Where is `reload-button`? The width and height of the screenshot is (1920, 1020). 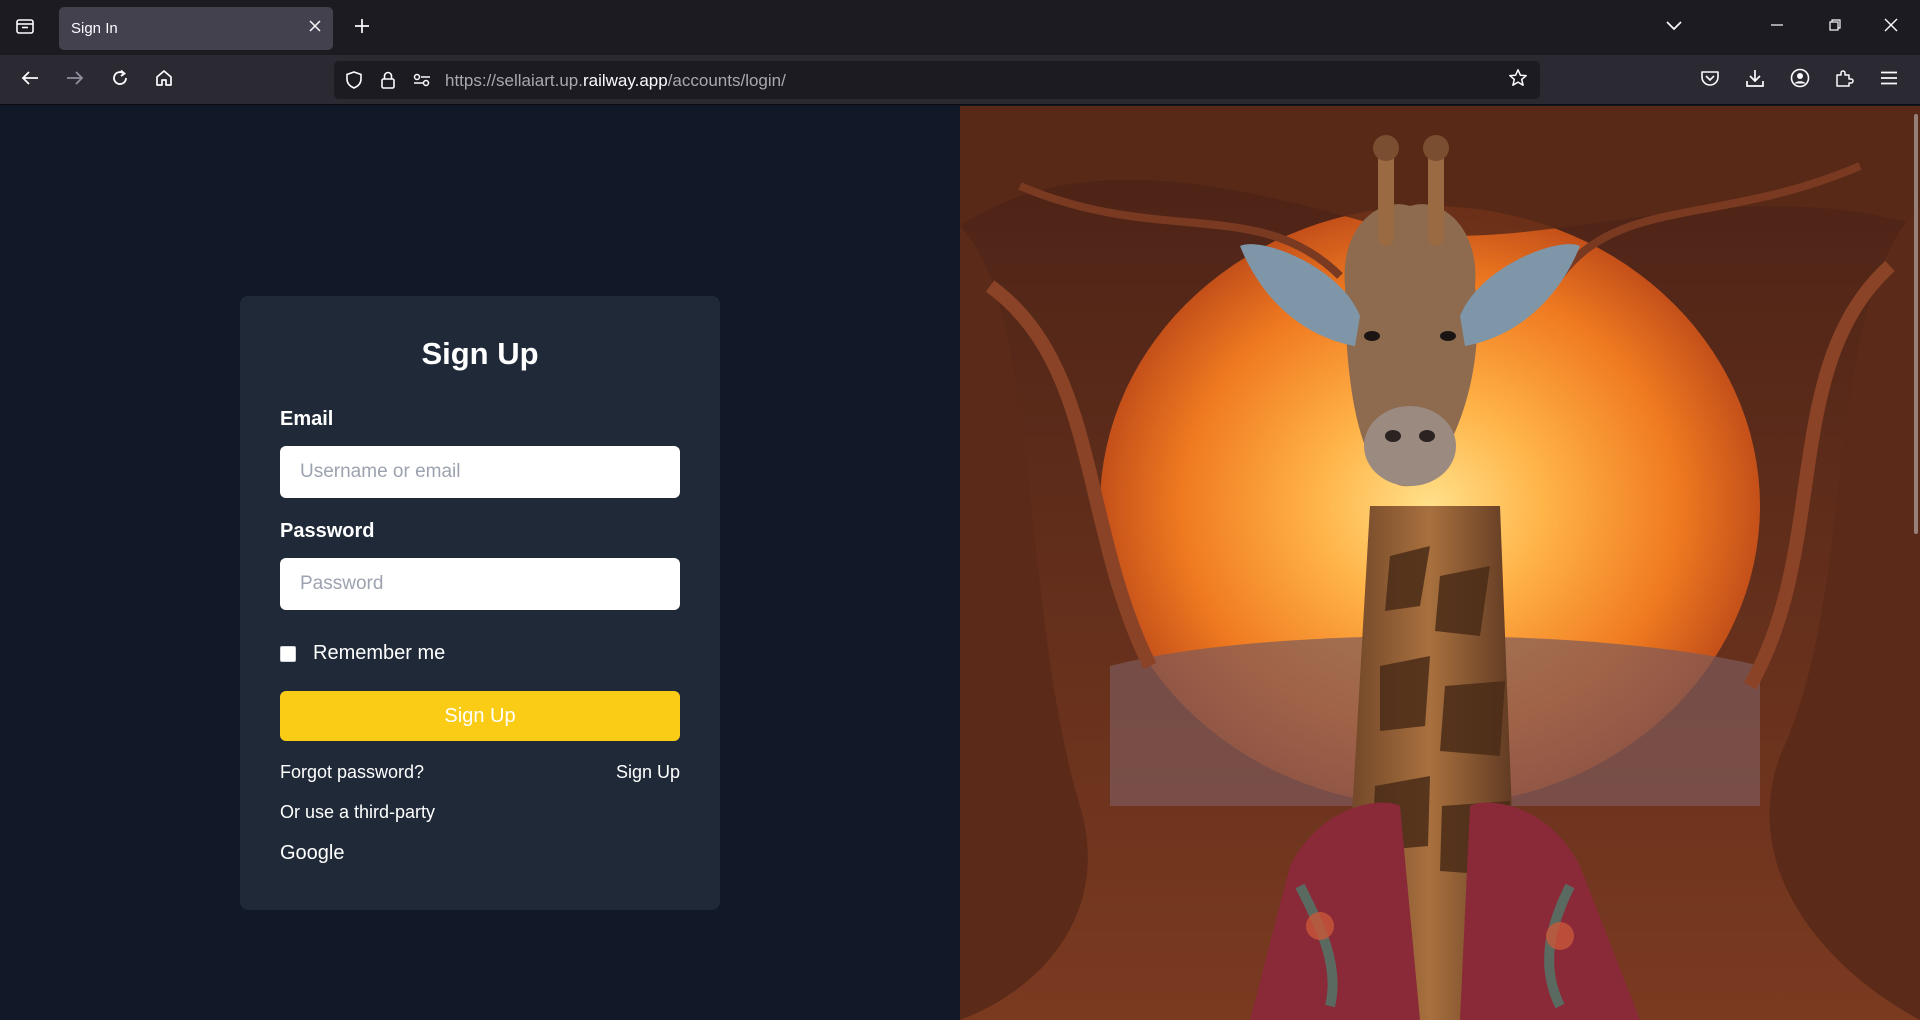
reload-button is located at coordinates (120, 80).